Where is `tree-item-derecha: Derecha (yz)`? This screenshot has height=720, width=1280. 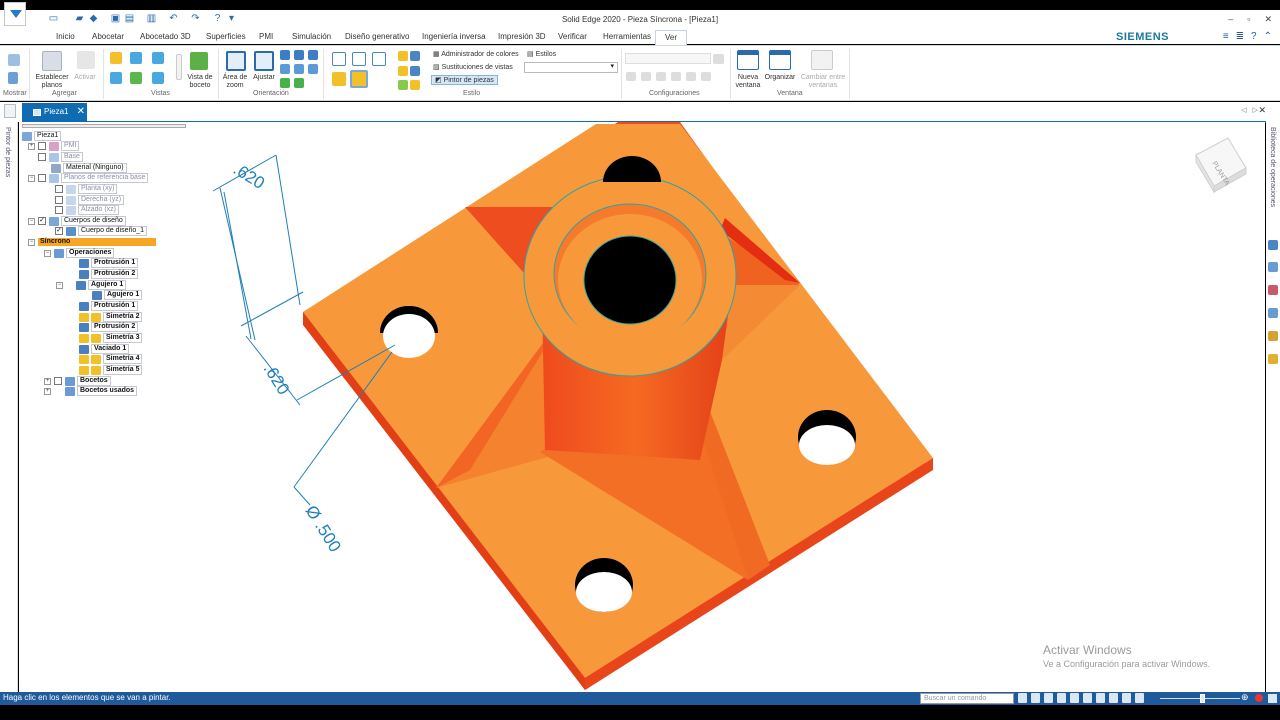
tree-item-derecha: Derecha (yz) is located at coordinates (90, 200).